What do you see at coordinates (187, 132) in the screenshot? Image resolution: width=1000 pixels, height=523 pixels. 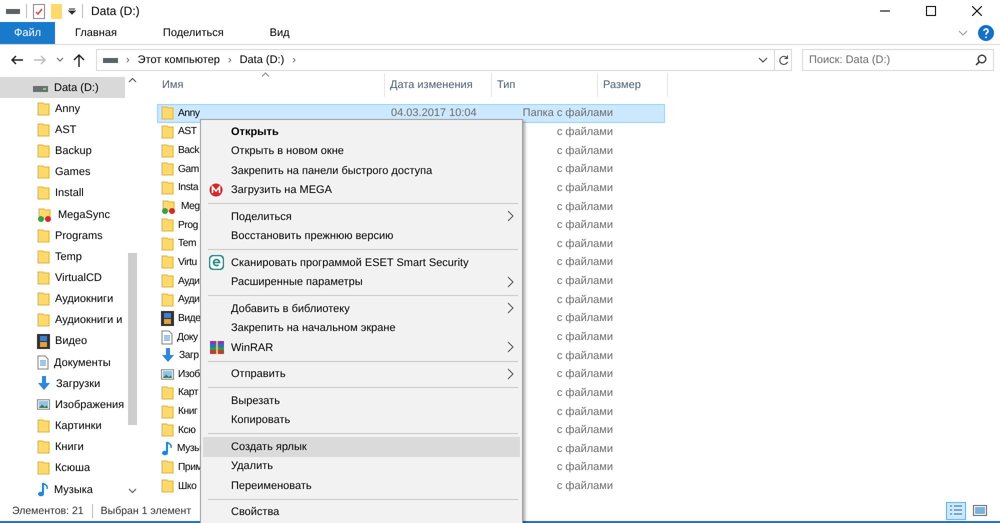 I see `file-name: AST` at bounding box center [187, 132].